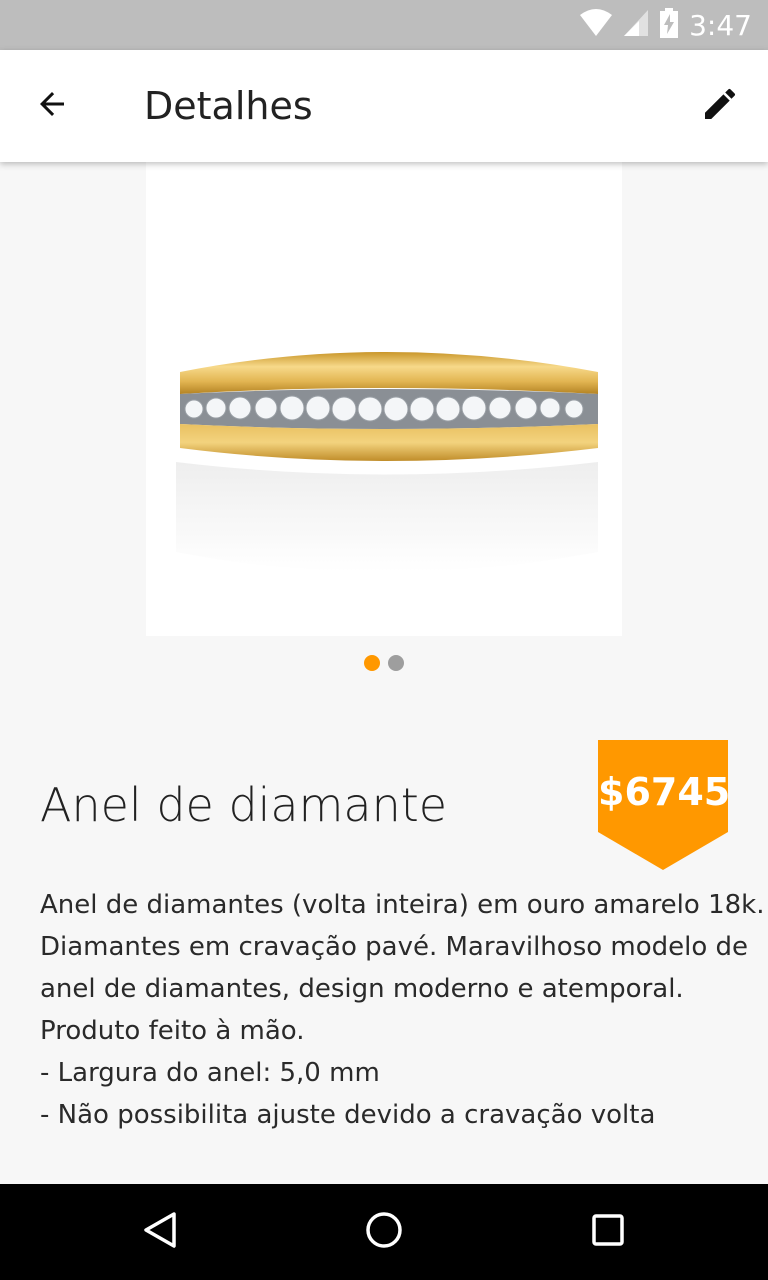 The height and width of the screenshot is (1280, 768). I want to click on recents-square-icon, so click(608, 1232).